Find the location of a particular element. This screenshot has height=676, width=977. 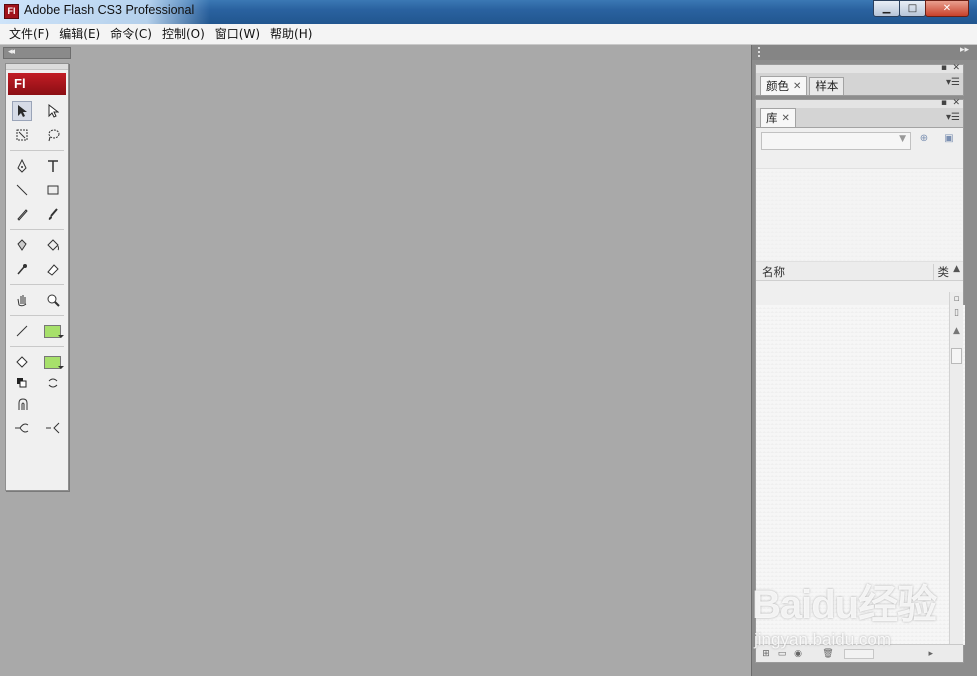

dock-header: ▸▸ is located at coordinates (864, 52).